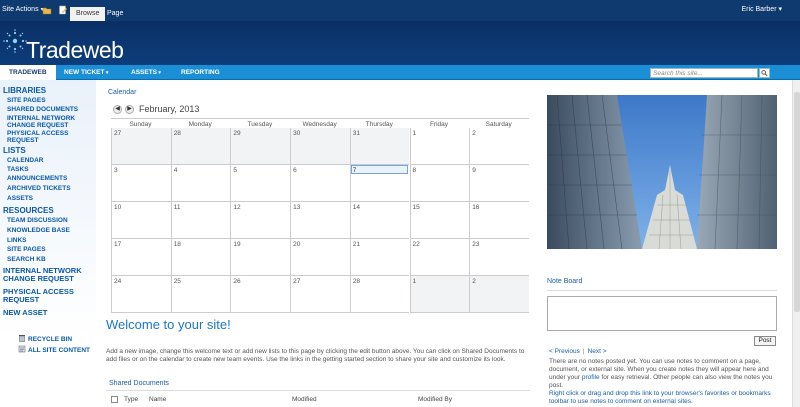 The width and height of the screenshot is (800, 407). Describe the element at coordinates (597, 351) in the screenshot. I see `next-link: Next >` at that location.